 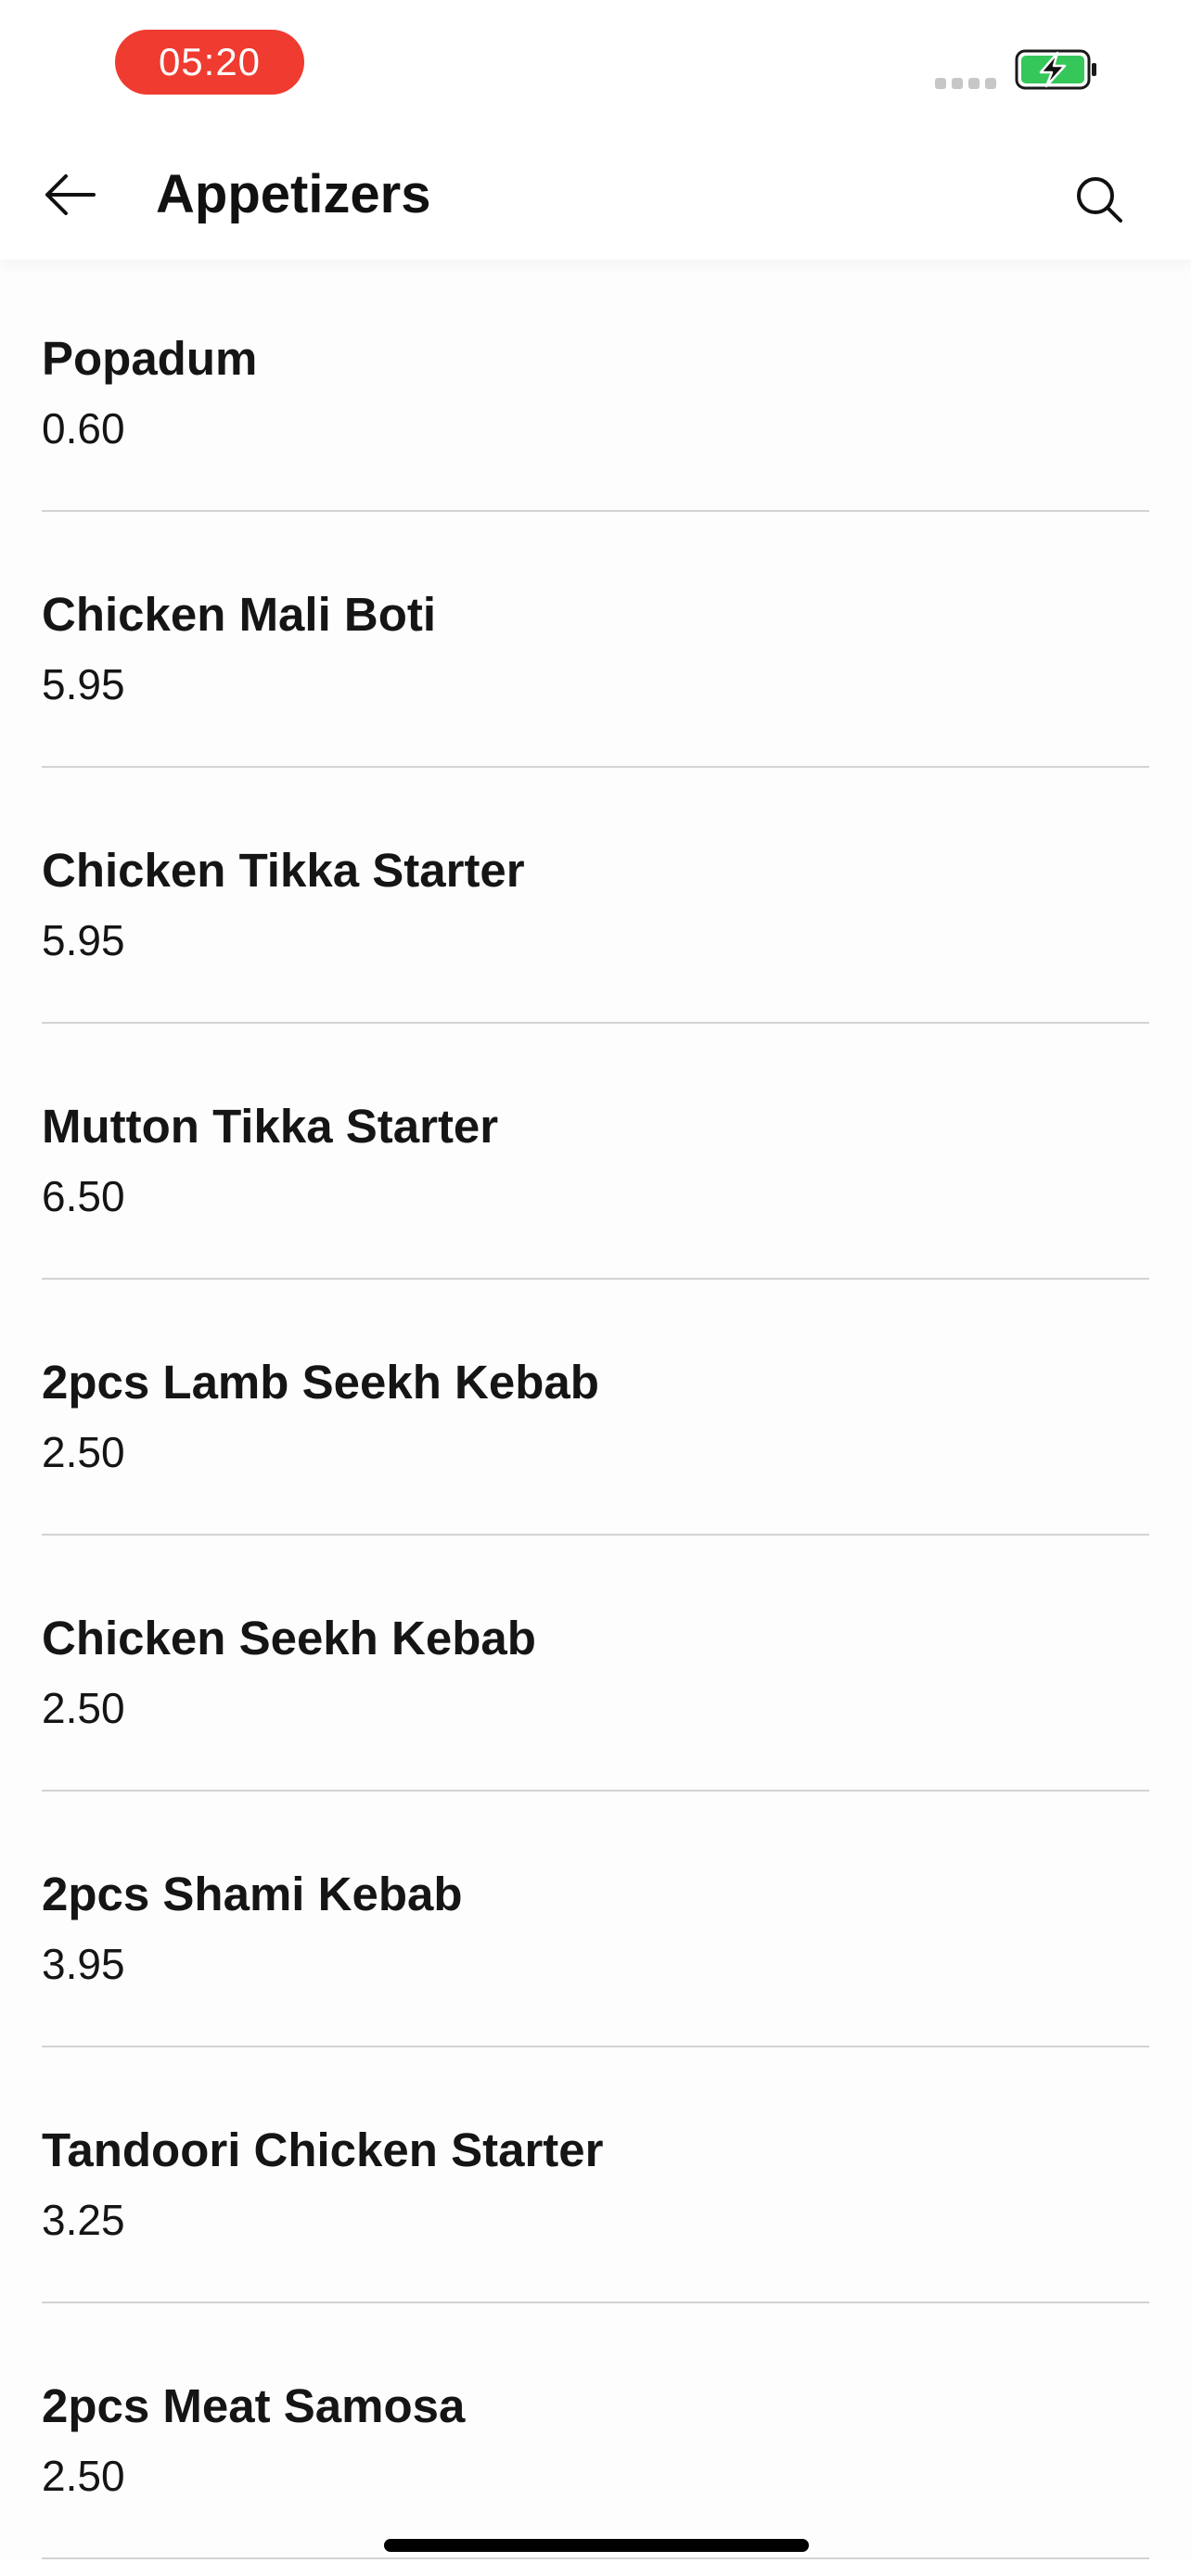 I want to click on divider, so click(x=595, y=2558).